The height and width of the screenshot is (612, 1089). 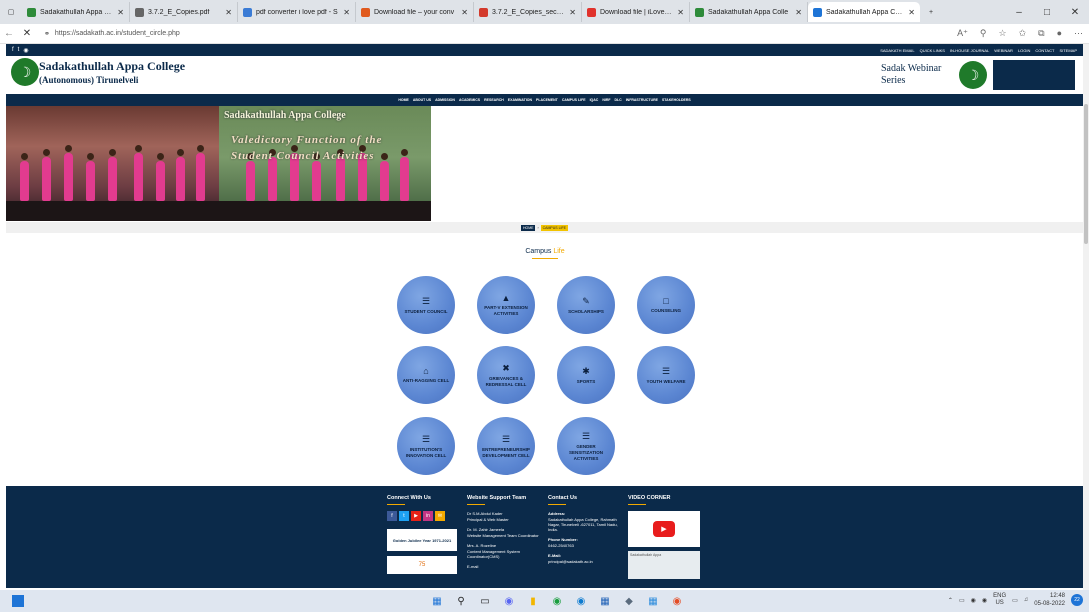 I want to click on menu-item: ABOUT US, so click(x=422, y=100).